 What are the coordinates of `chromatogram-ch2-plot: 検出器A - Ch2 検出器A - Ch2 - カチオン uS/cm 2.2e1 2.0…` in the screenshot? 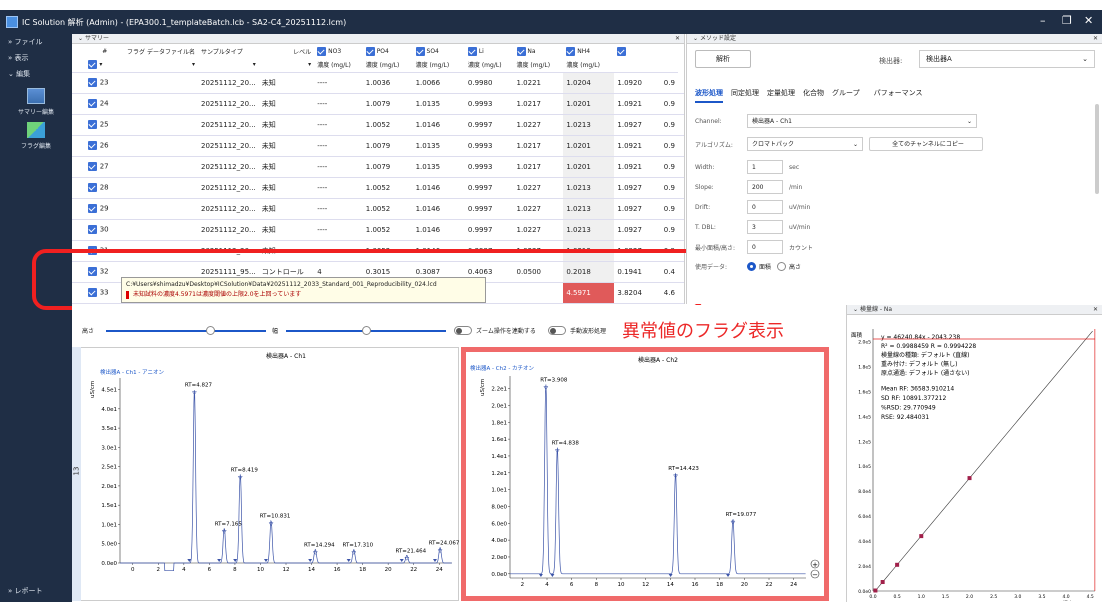 It's located at (645, 472).